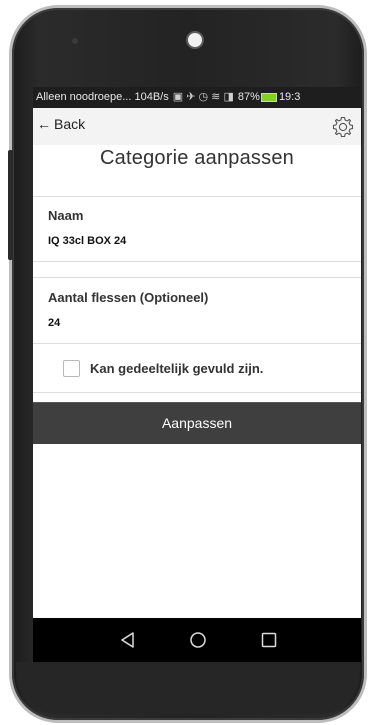 This screenshot has width=370, height=725. I want to click on status-speed: 104B/s, so click(151, 97).